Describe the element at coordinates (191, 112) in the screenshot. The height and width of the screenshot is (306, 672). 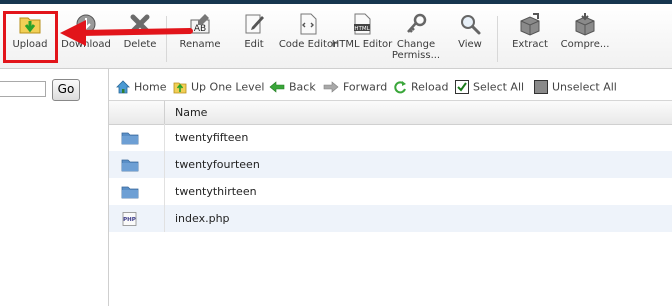
I see `name-column-header: Name` at that location.